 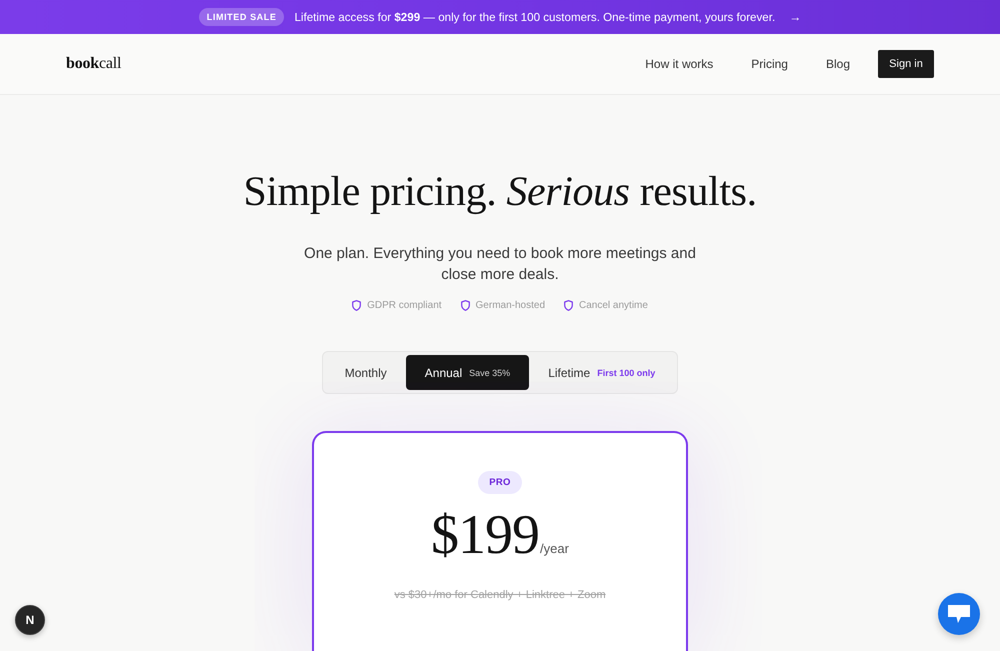 What do you see at coordinates (366, 372) in the screenshot?
I see `billing-tab: Monthly` at bounding box center [366, 372].